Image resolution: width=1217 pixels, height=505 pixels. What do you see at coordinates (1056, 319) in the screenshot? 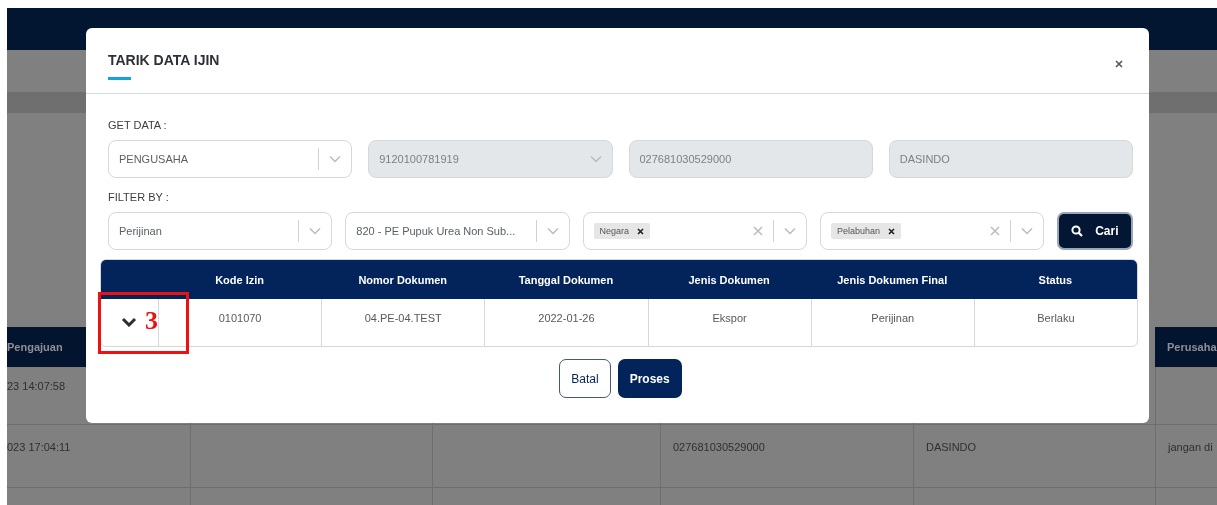
I see `table-cell-text: Berlaku` at bounding box center [1056, 319].